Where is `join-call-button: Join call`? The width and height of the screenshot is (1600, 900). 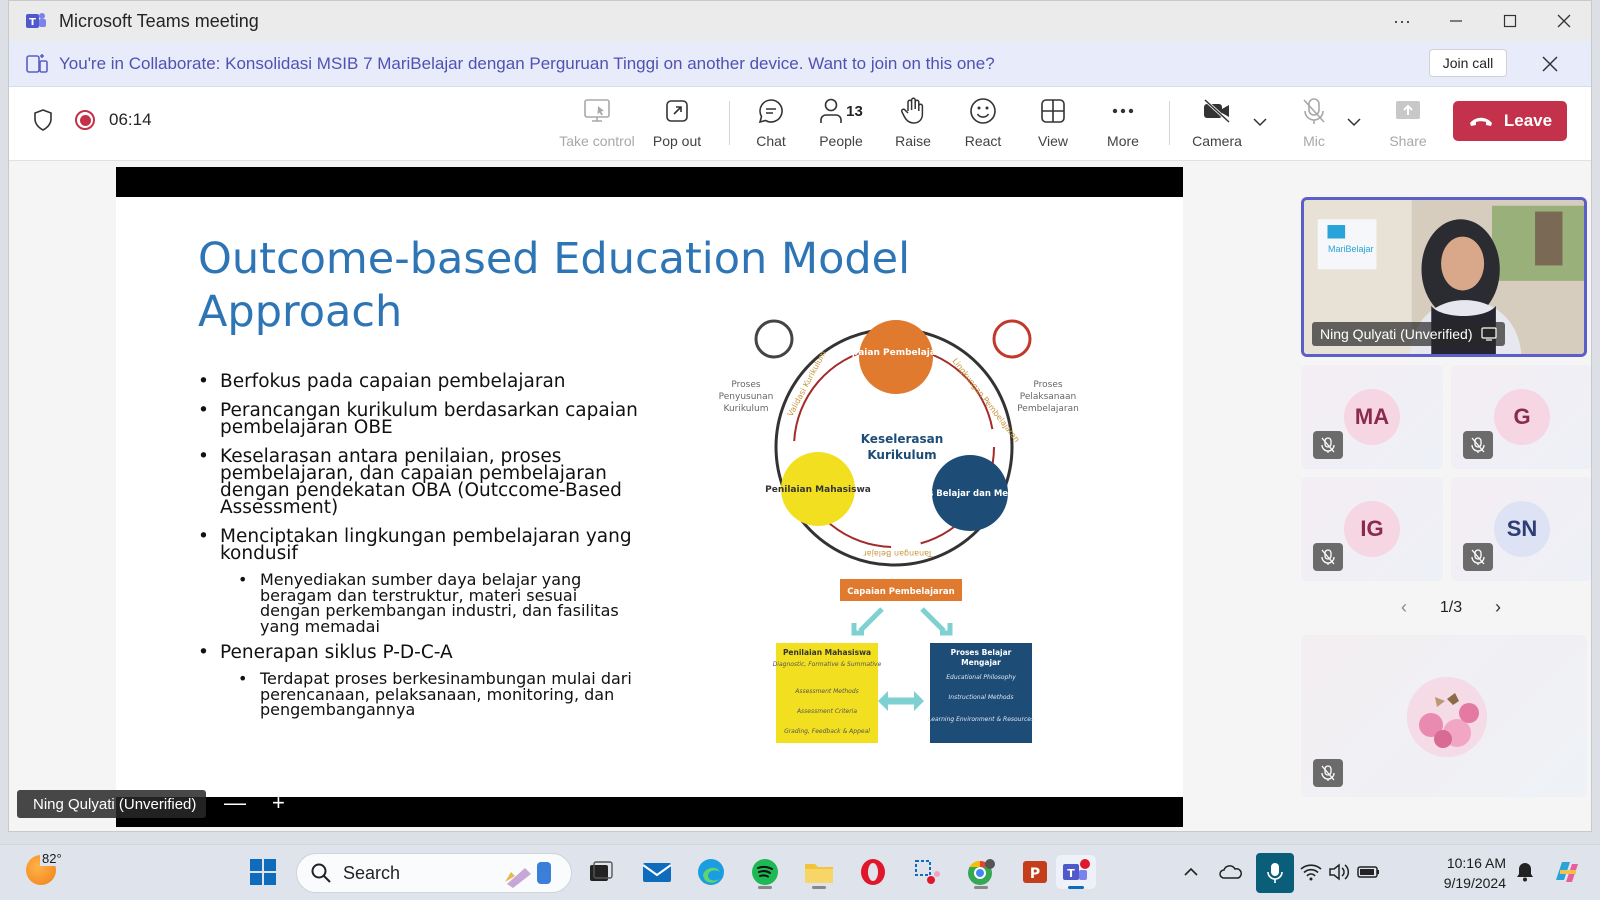 join-call-button: Join call is located at coordinates (1468, 63).